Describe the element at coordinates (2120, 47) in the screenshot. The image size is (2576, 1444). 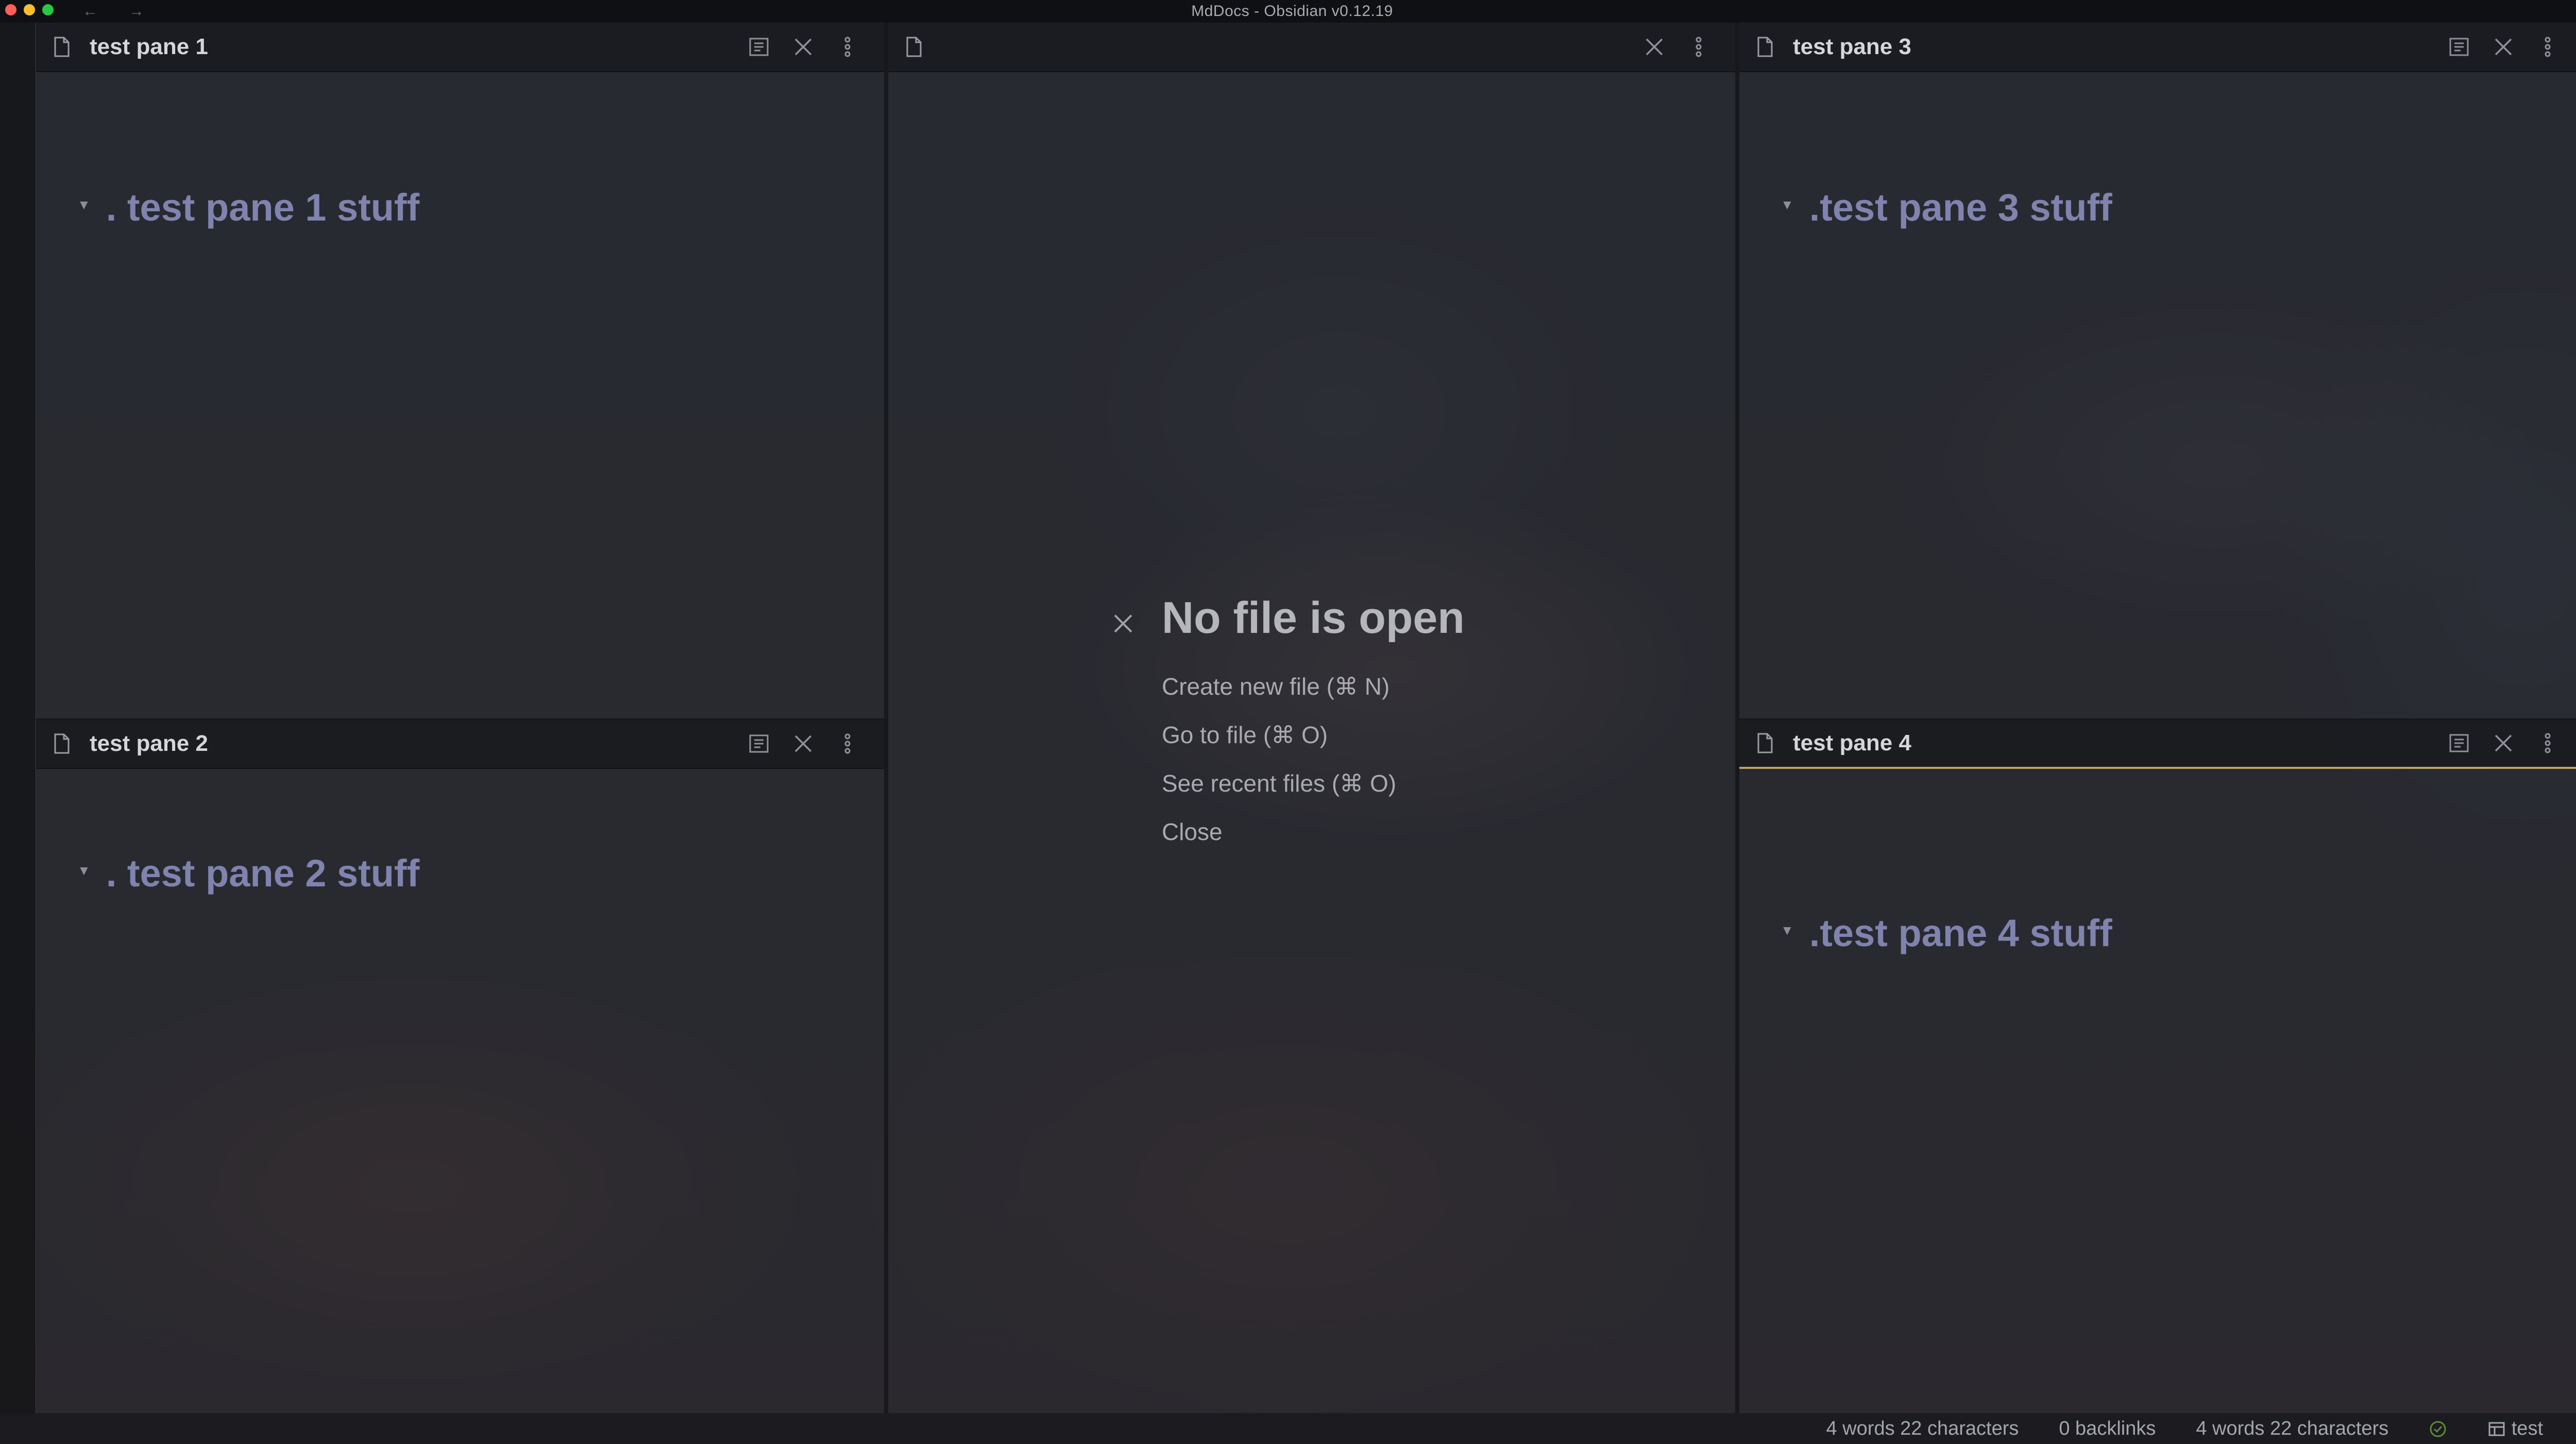
I see `pane-title: test pane 3` at that location.